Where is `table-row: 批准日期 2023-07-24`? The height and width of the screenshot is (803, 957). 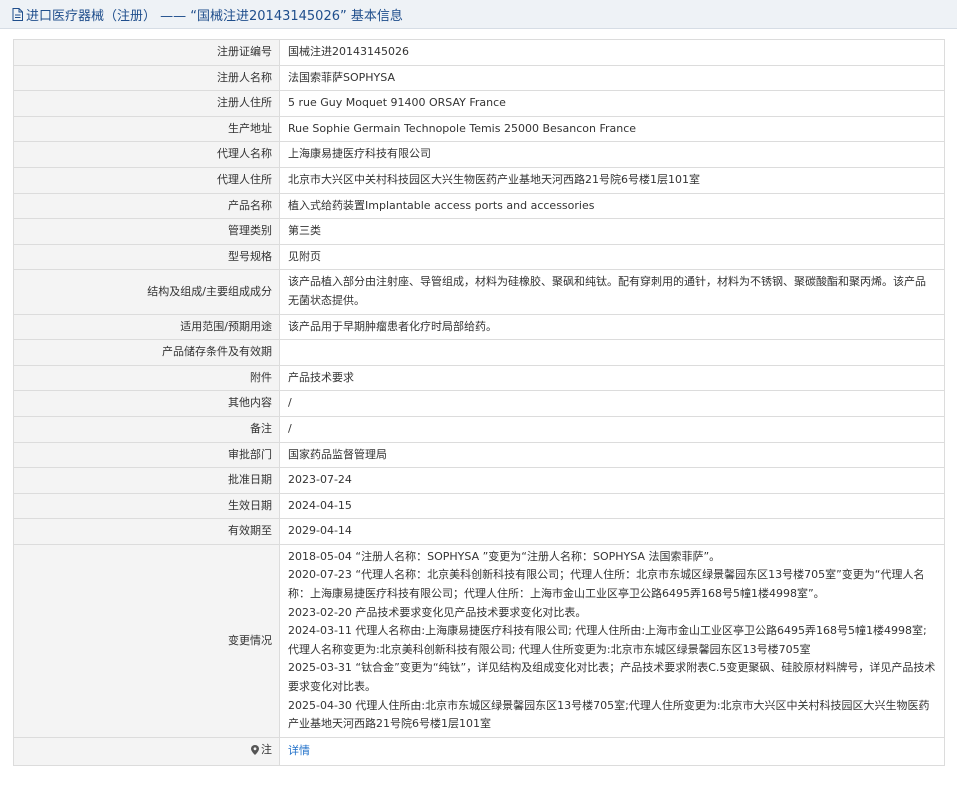
table-row: 批准日期 2023-07-24 is located at coordinates (479, 480).